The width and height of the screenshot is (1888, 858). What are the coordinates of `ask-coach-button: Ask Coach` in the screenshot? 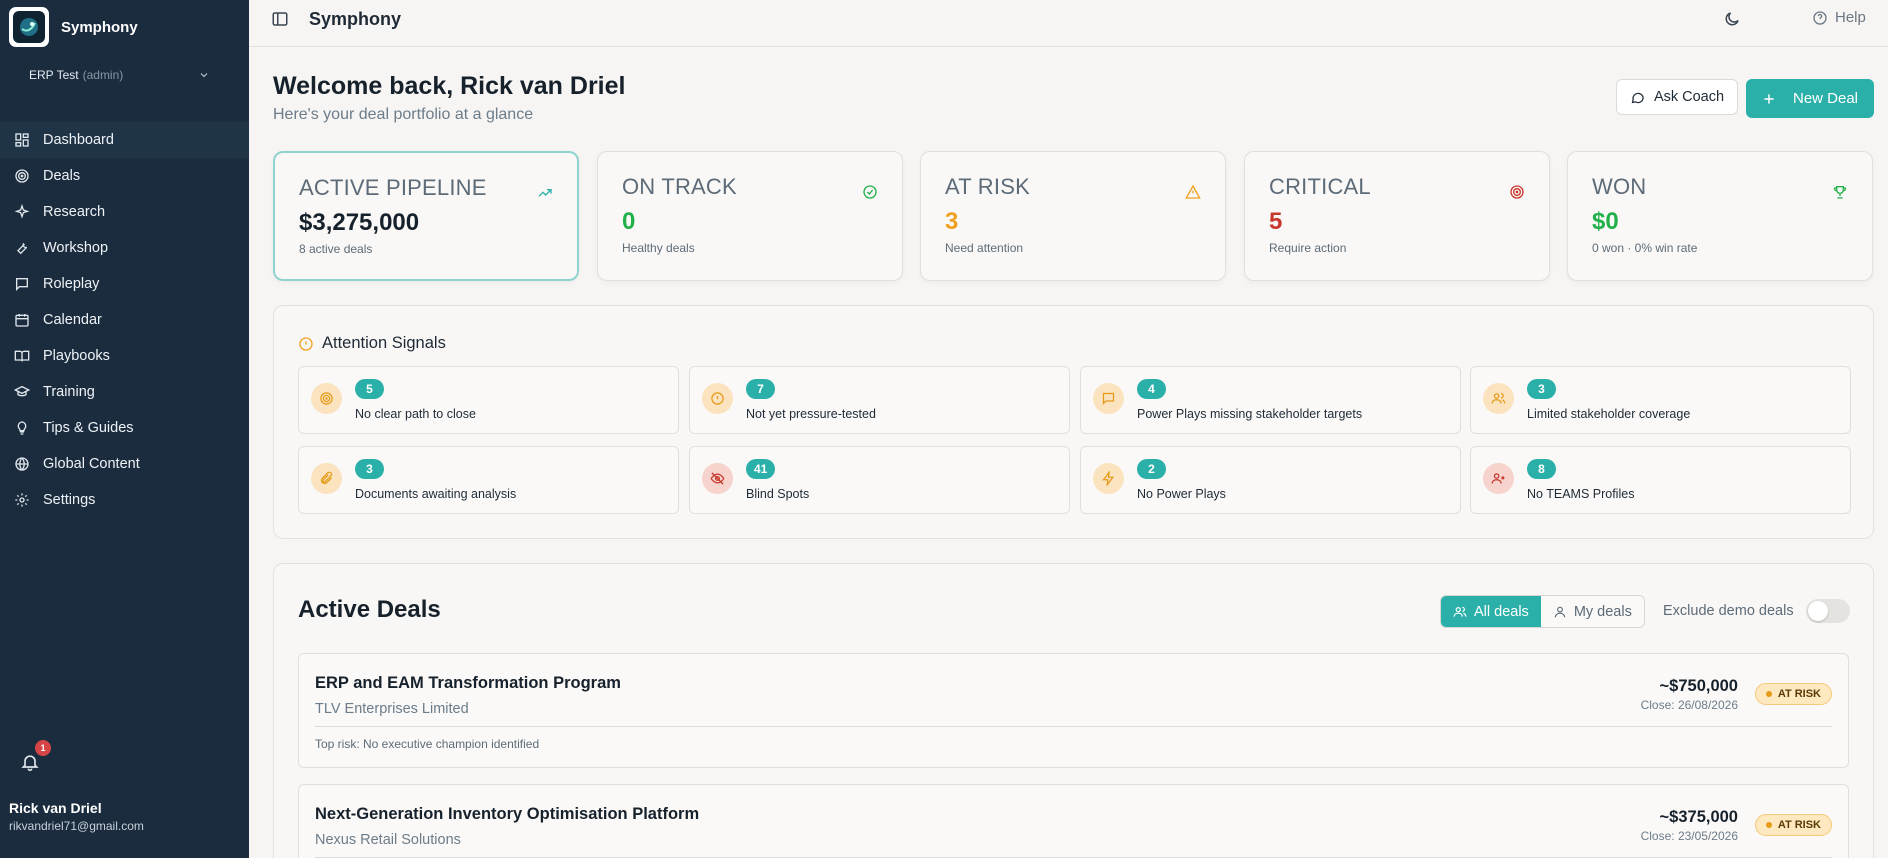 It's located at (1677, 97).